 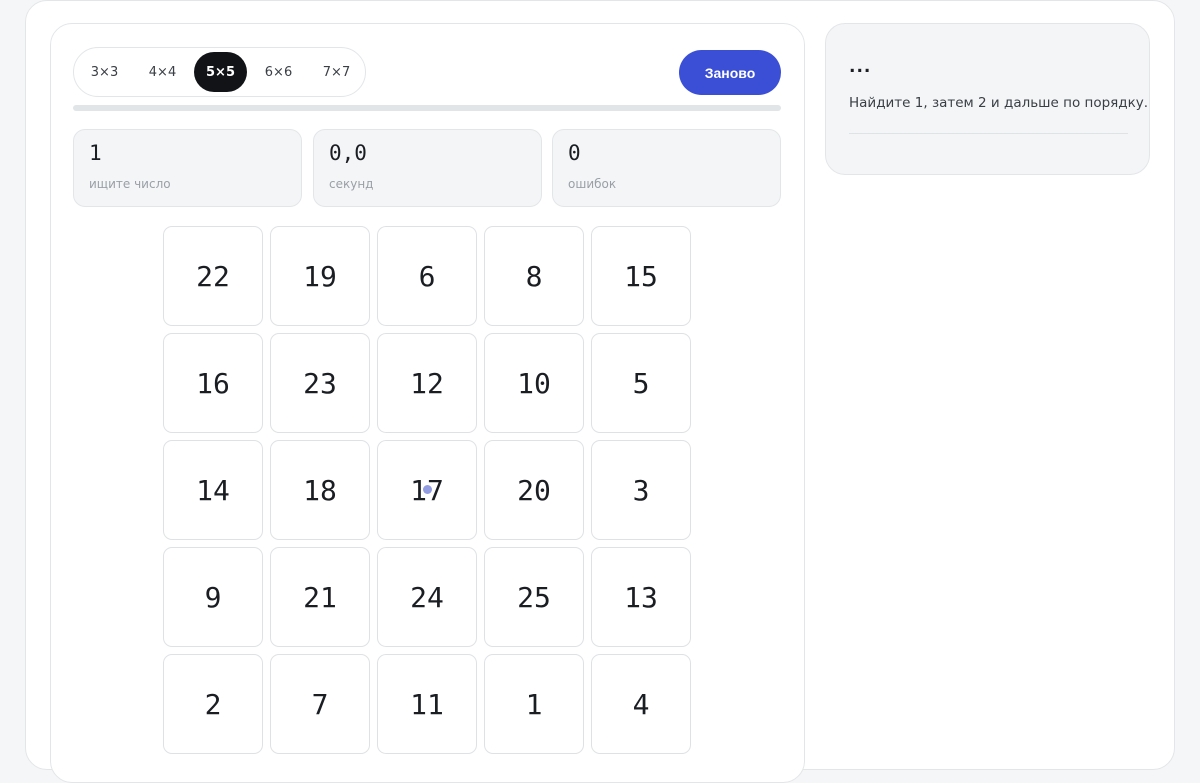 What do you see at coordinates (641, 597) in the screenshot?
I see `grid-tile: 13` at bounding box center [641, 597].